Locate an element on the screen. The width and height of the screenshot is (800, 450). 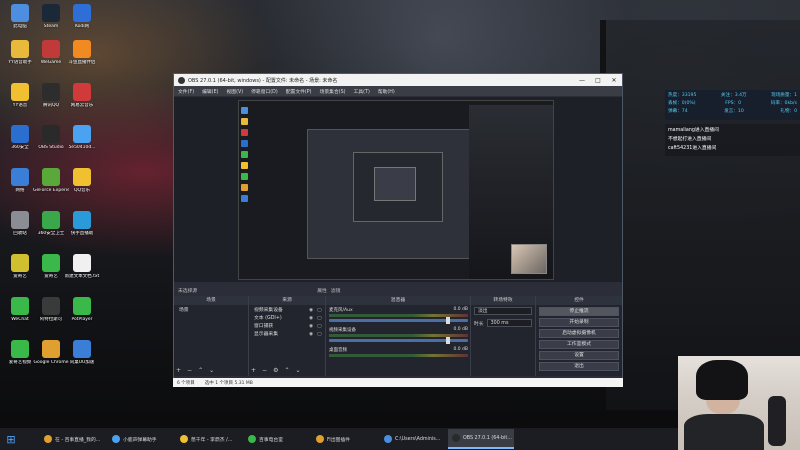
add-scene-button: + is located at coordinates (178, 370).